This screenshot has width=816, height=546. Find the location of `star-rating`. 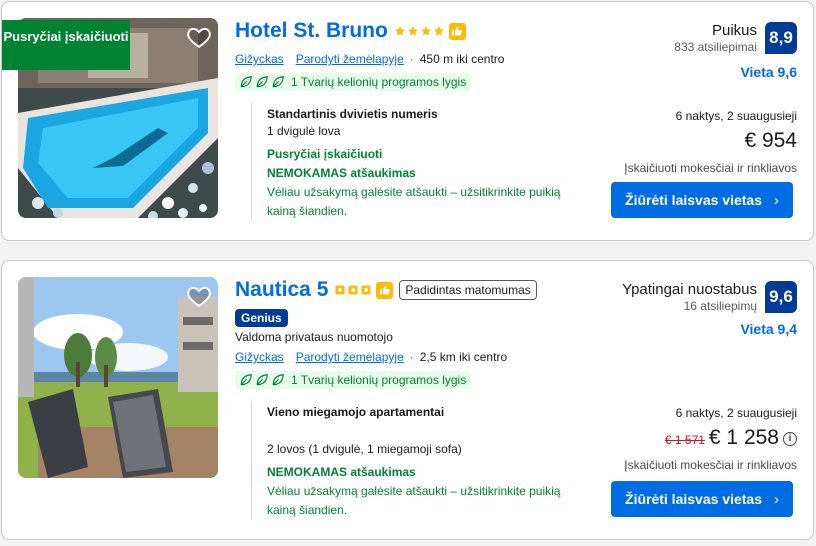

star-rating is located at coordinates (419, 31).